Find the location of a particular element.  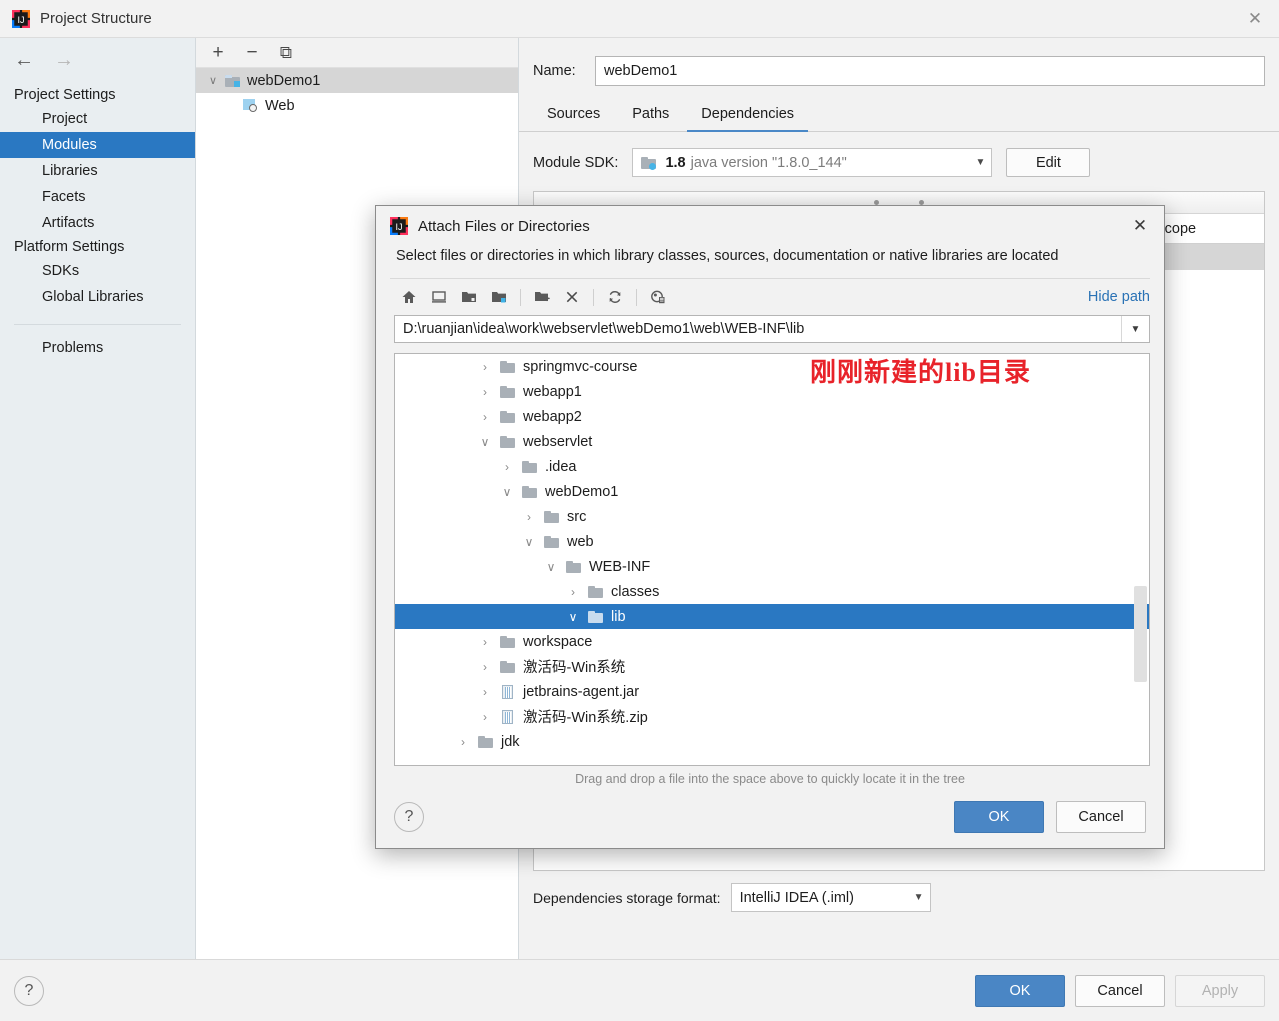

dependencies-storage-combo: IntelliJ IDEA (.iml) ▼ is located at coordinates (830, 897).